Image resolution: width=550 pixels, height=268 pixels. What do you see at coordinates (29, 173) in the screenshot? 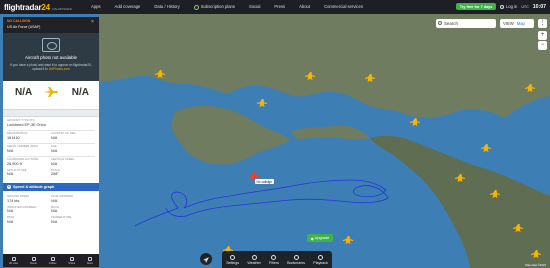
I see `gps-altitude-cell: GPS ALTITUDE N/A` at bounding box center [29, 173].